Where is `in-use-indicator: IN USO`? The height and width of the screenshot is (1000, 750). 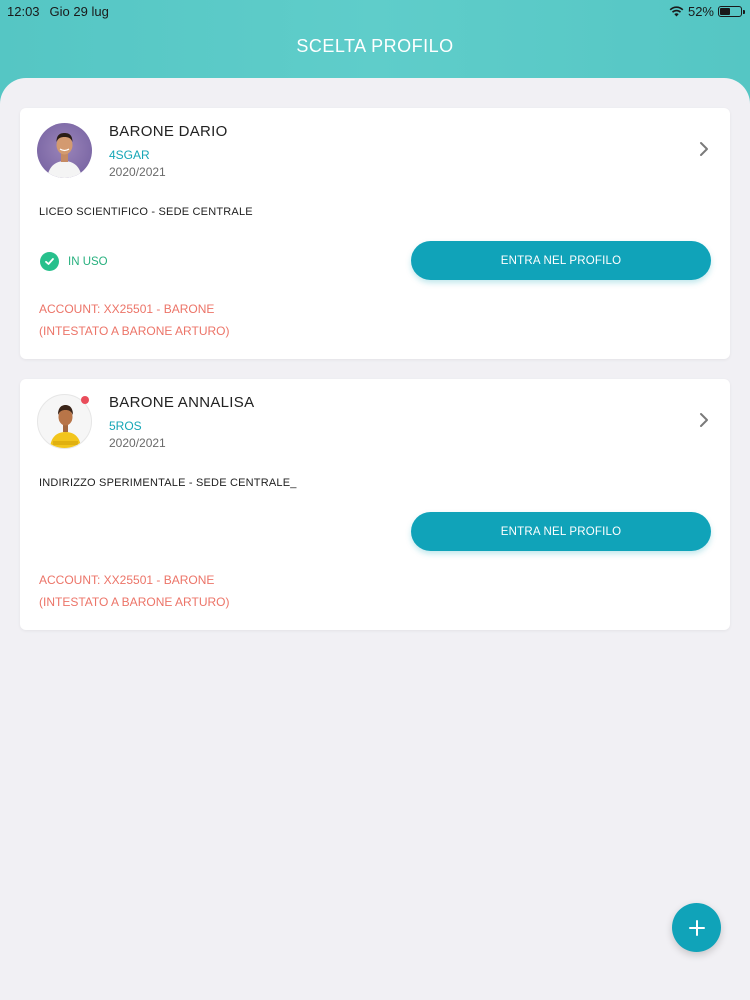
in-use-indicator: IN USO is located at coordinates (74, 261).